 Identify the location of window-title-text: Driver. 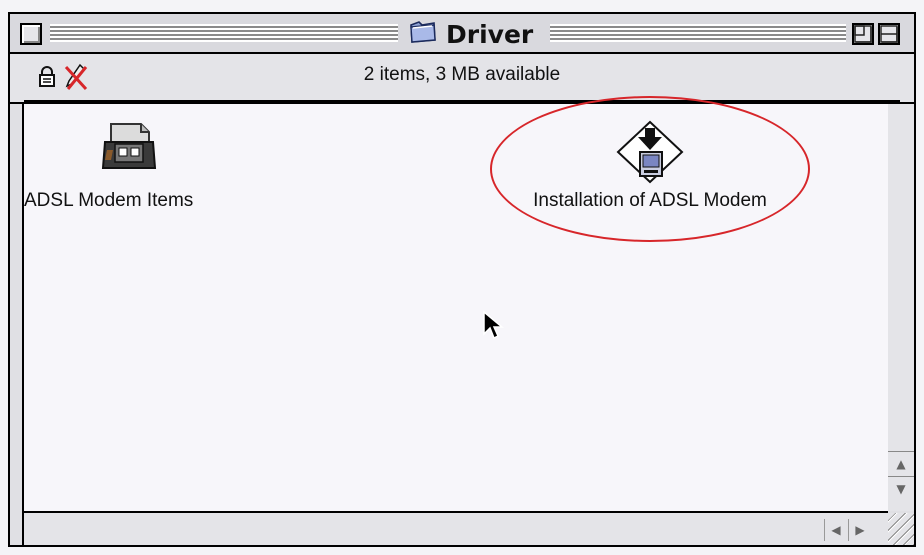
(490, 34).